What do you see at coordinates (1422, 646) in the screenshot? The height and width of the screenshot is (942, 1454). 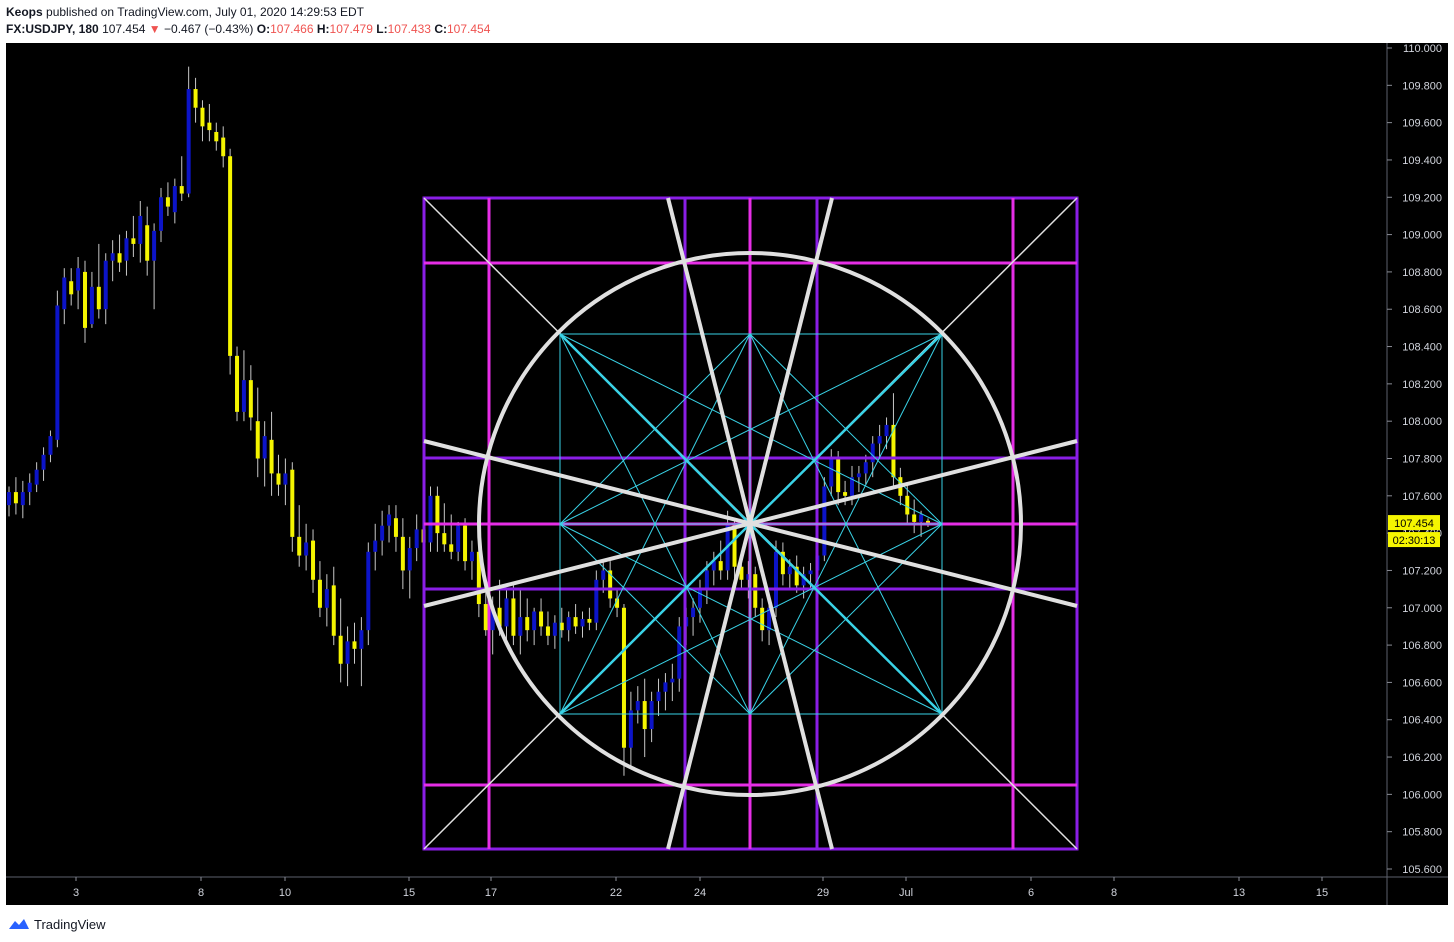 I see `price-tick-label: 106.800` at bounding box center [1422, 646].